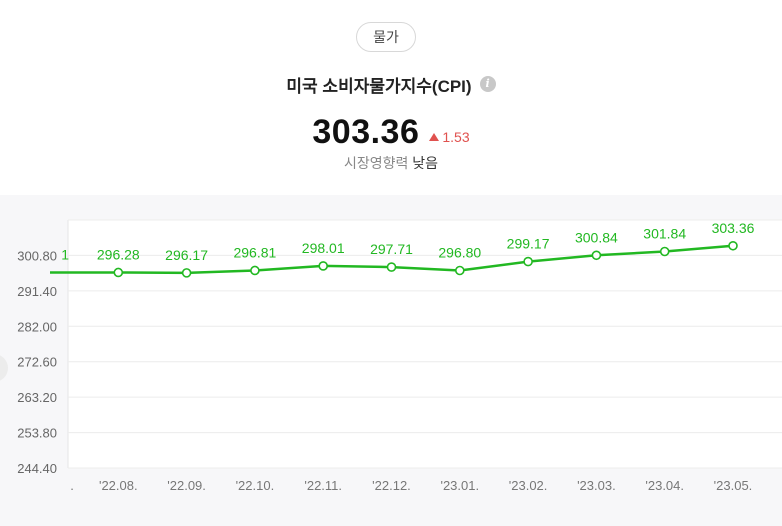  Describe the element at coordinates (118, 254) in the screenshot. I see `data-label: 296.28` at that location.